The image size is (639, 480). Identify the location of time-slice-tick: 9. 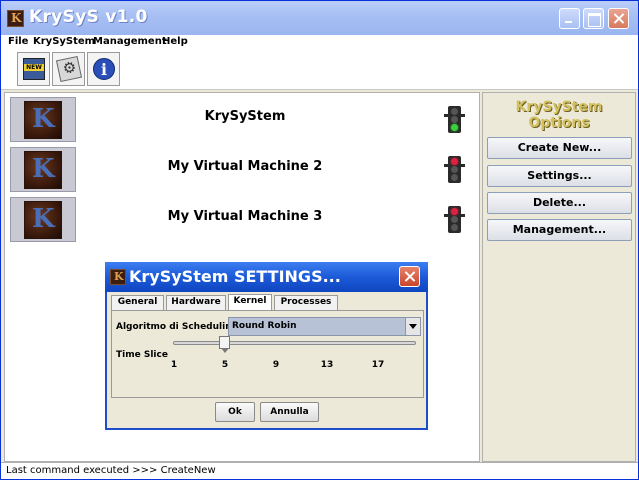
(276, 365).